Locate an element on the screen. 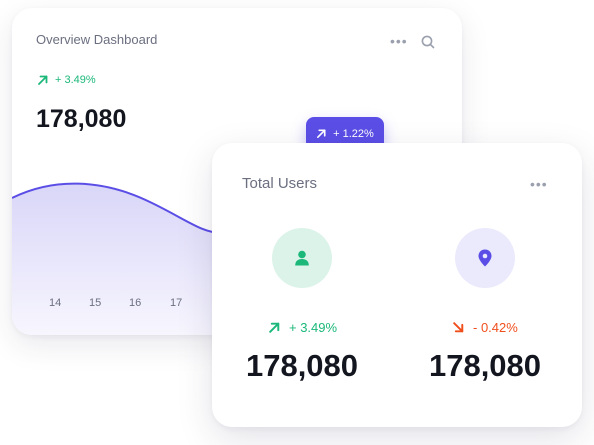 Image resolution: width=594 pixels, height=445 pixels. chart-area is located at coordinates (117, 259).